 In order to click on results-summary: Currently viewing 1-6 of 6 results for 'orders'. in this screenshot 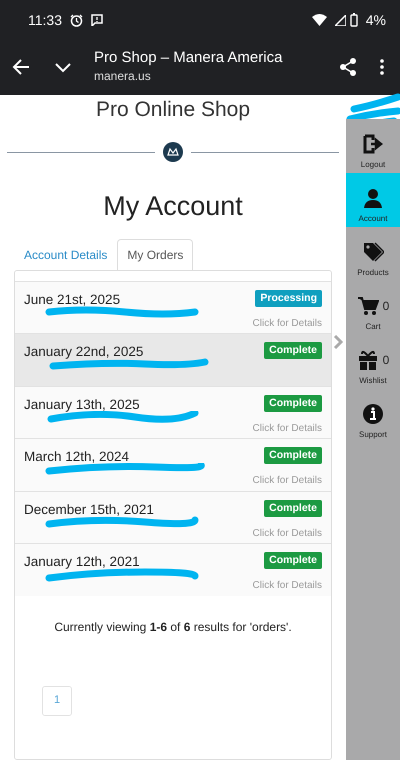, I will do `click(173, 627)`.